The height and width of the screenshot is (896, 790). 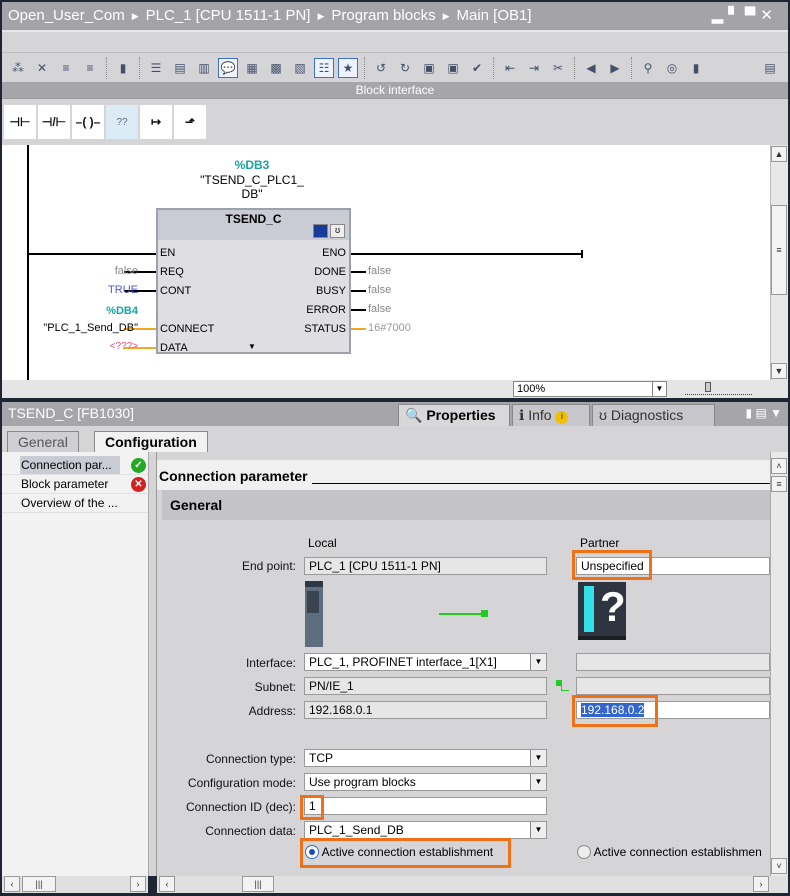 What do you see at coordinates (477, 68) in the screenshot?
I see `compile-icon: ✔` at bounding box center [477, 68].